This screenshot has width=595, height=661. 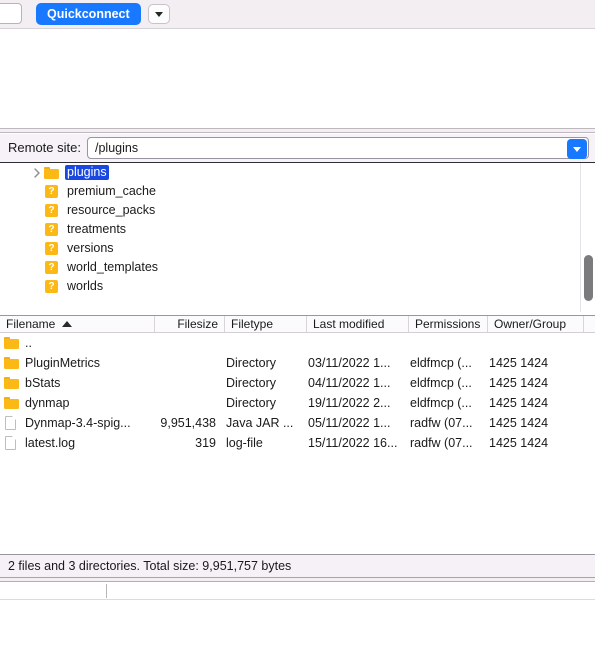 What do you see at coordinates (47, 403) in the screenshot?
I see `cell-filename: dynmap` at bounding box center [47, 403].